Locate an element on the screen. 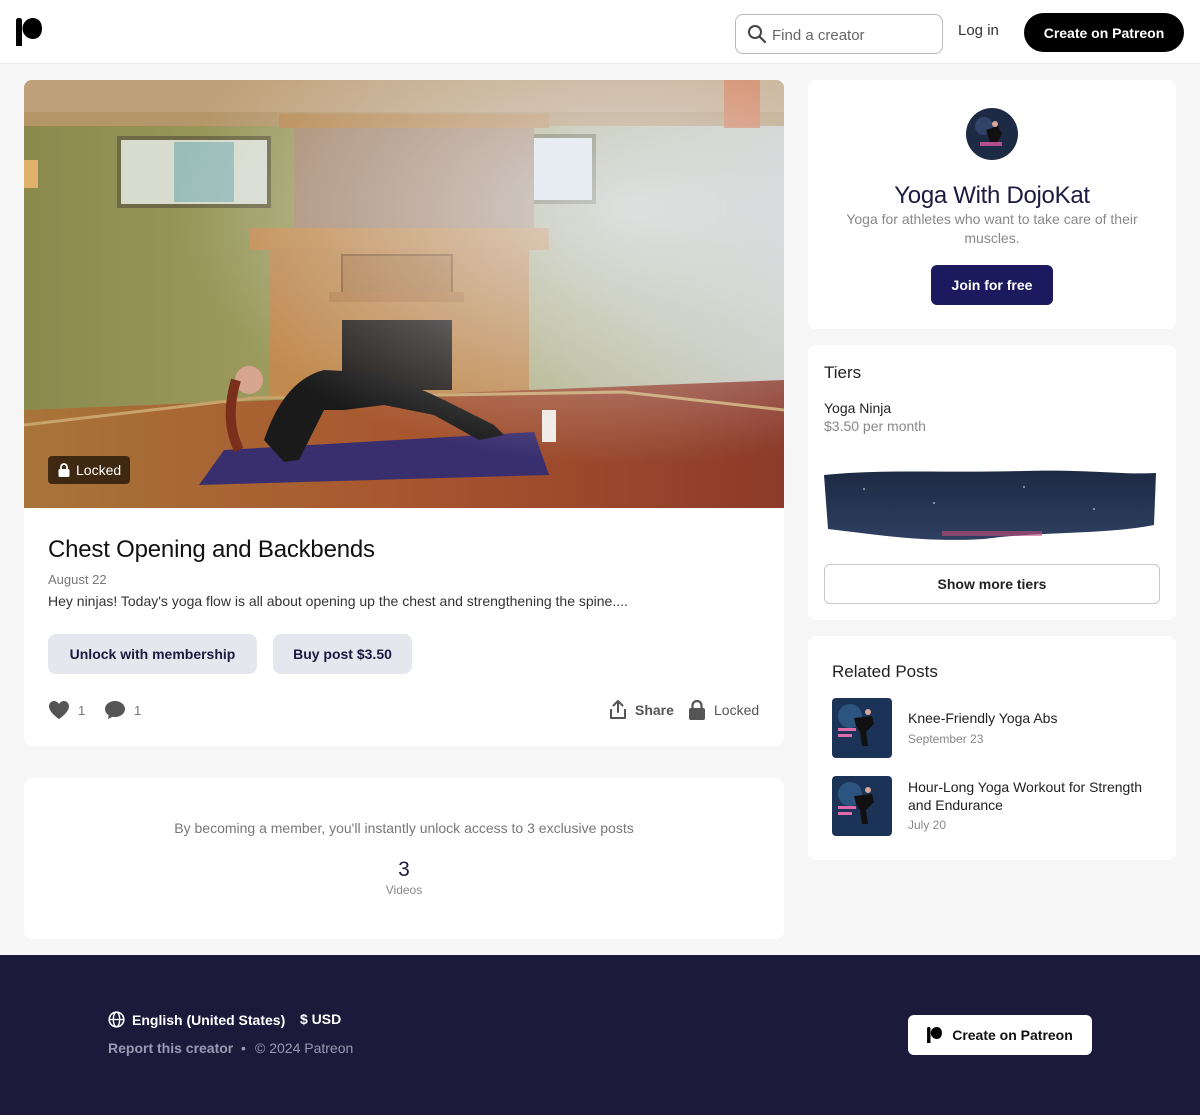 This screenshot has width=1200, height=1115. locked-chip-label: Locked is located at coordinates (99, 470).